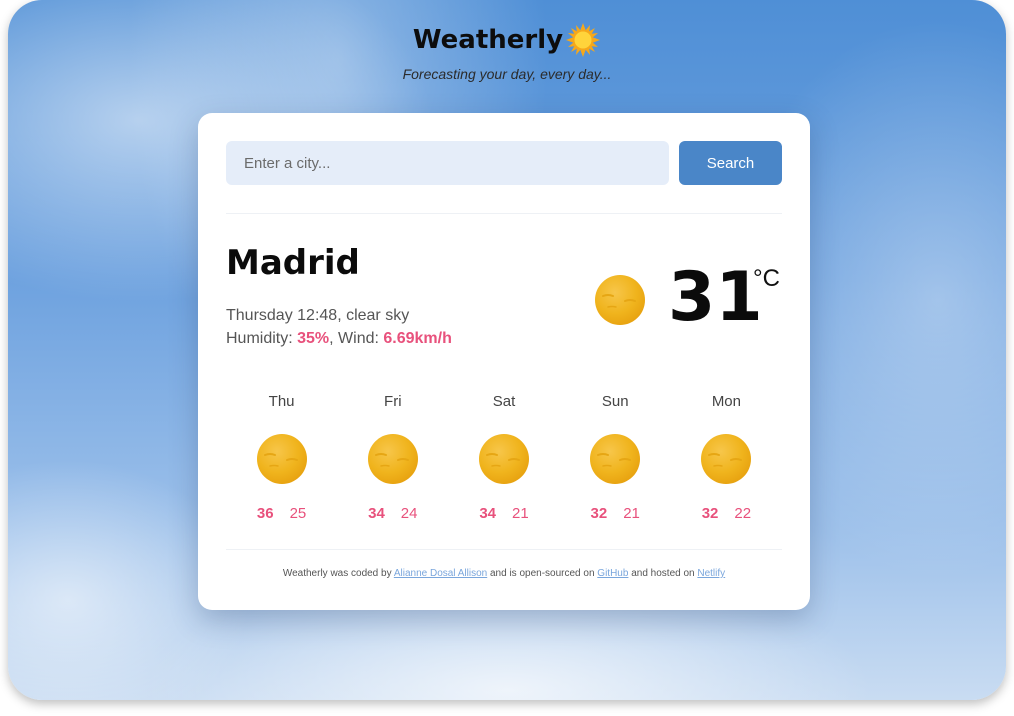 The width and height of the screenshot is (1014, 716). I want to click on brand-name: Weatherly, so click(488, 40).